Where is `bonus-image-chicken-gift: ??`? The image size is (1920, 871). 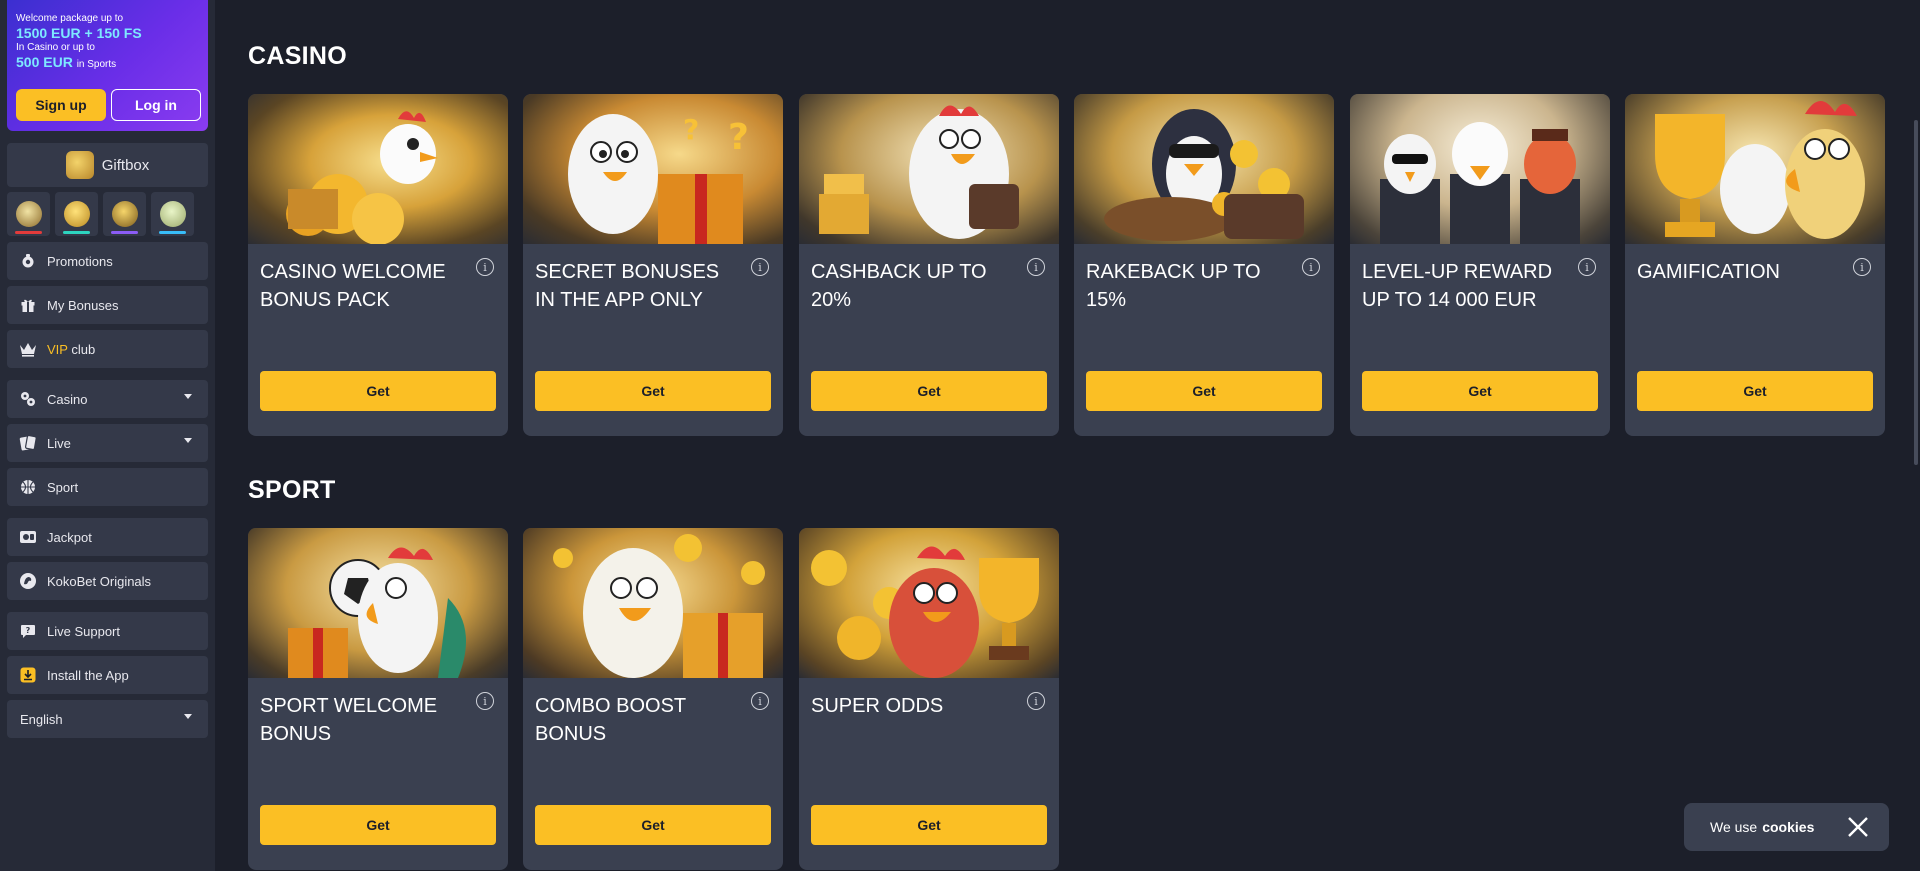 bonus-image-chicken-gift: ?? is located at coordinates (653, 169).